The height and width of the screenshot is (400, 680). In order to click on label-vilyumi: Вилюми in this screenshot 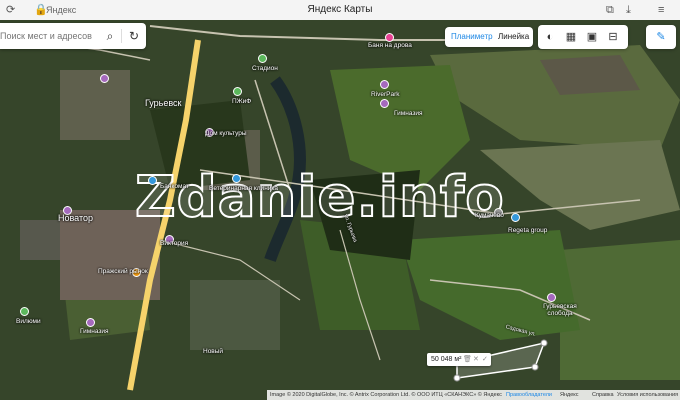, I will do `click(28, 321)`.